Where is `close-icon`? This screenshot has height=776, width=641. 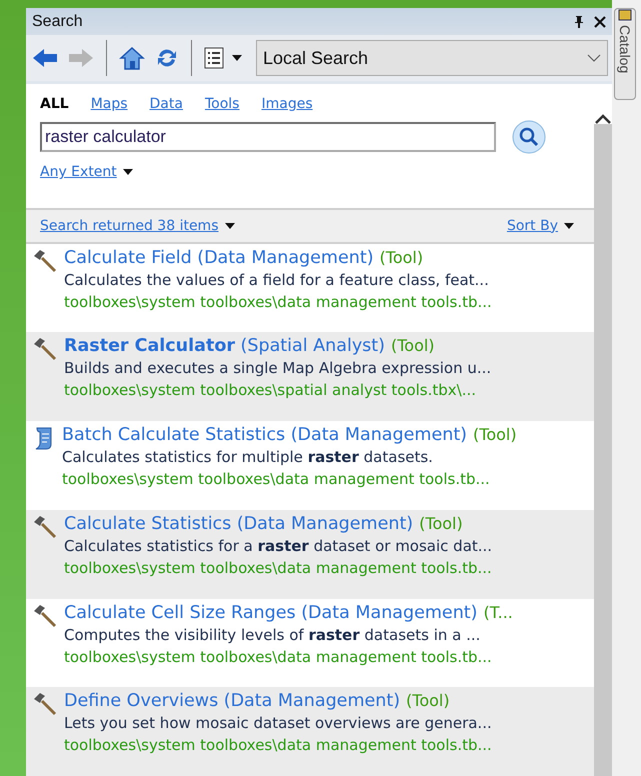
close-icon is located at coordinates (600, 22).